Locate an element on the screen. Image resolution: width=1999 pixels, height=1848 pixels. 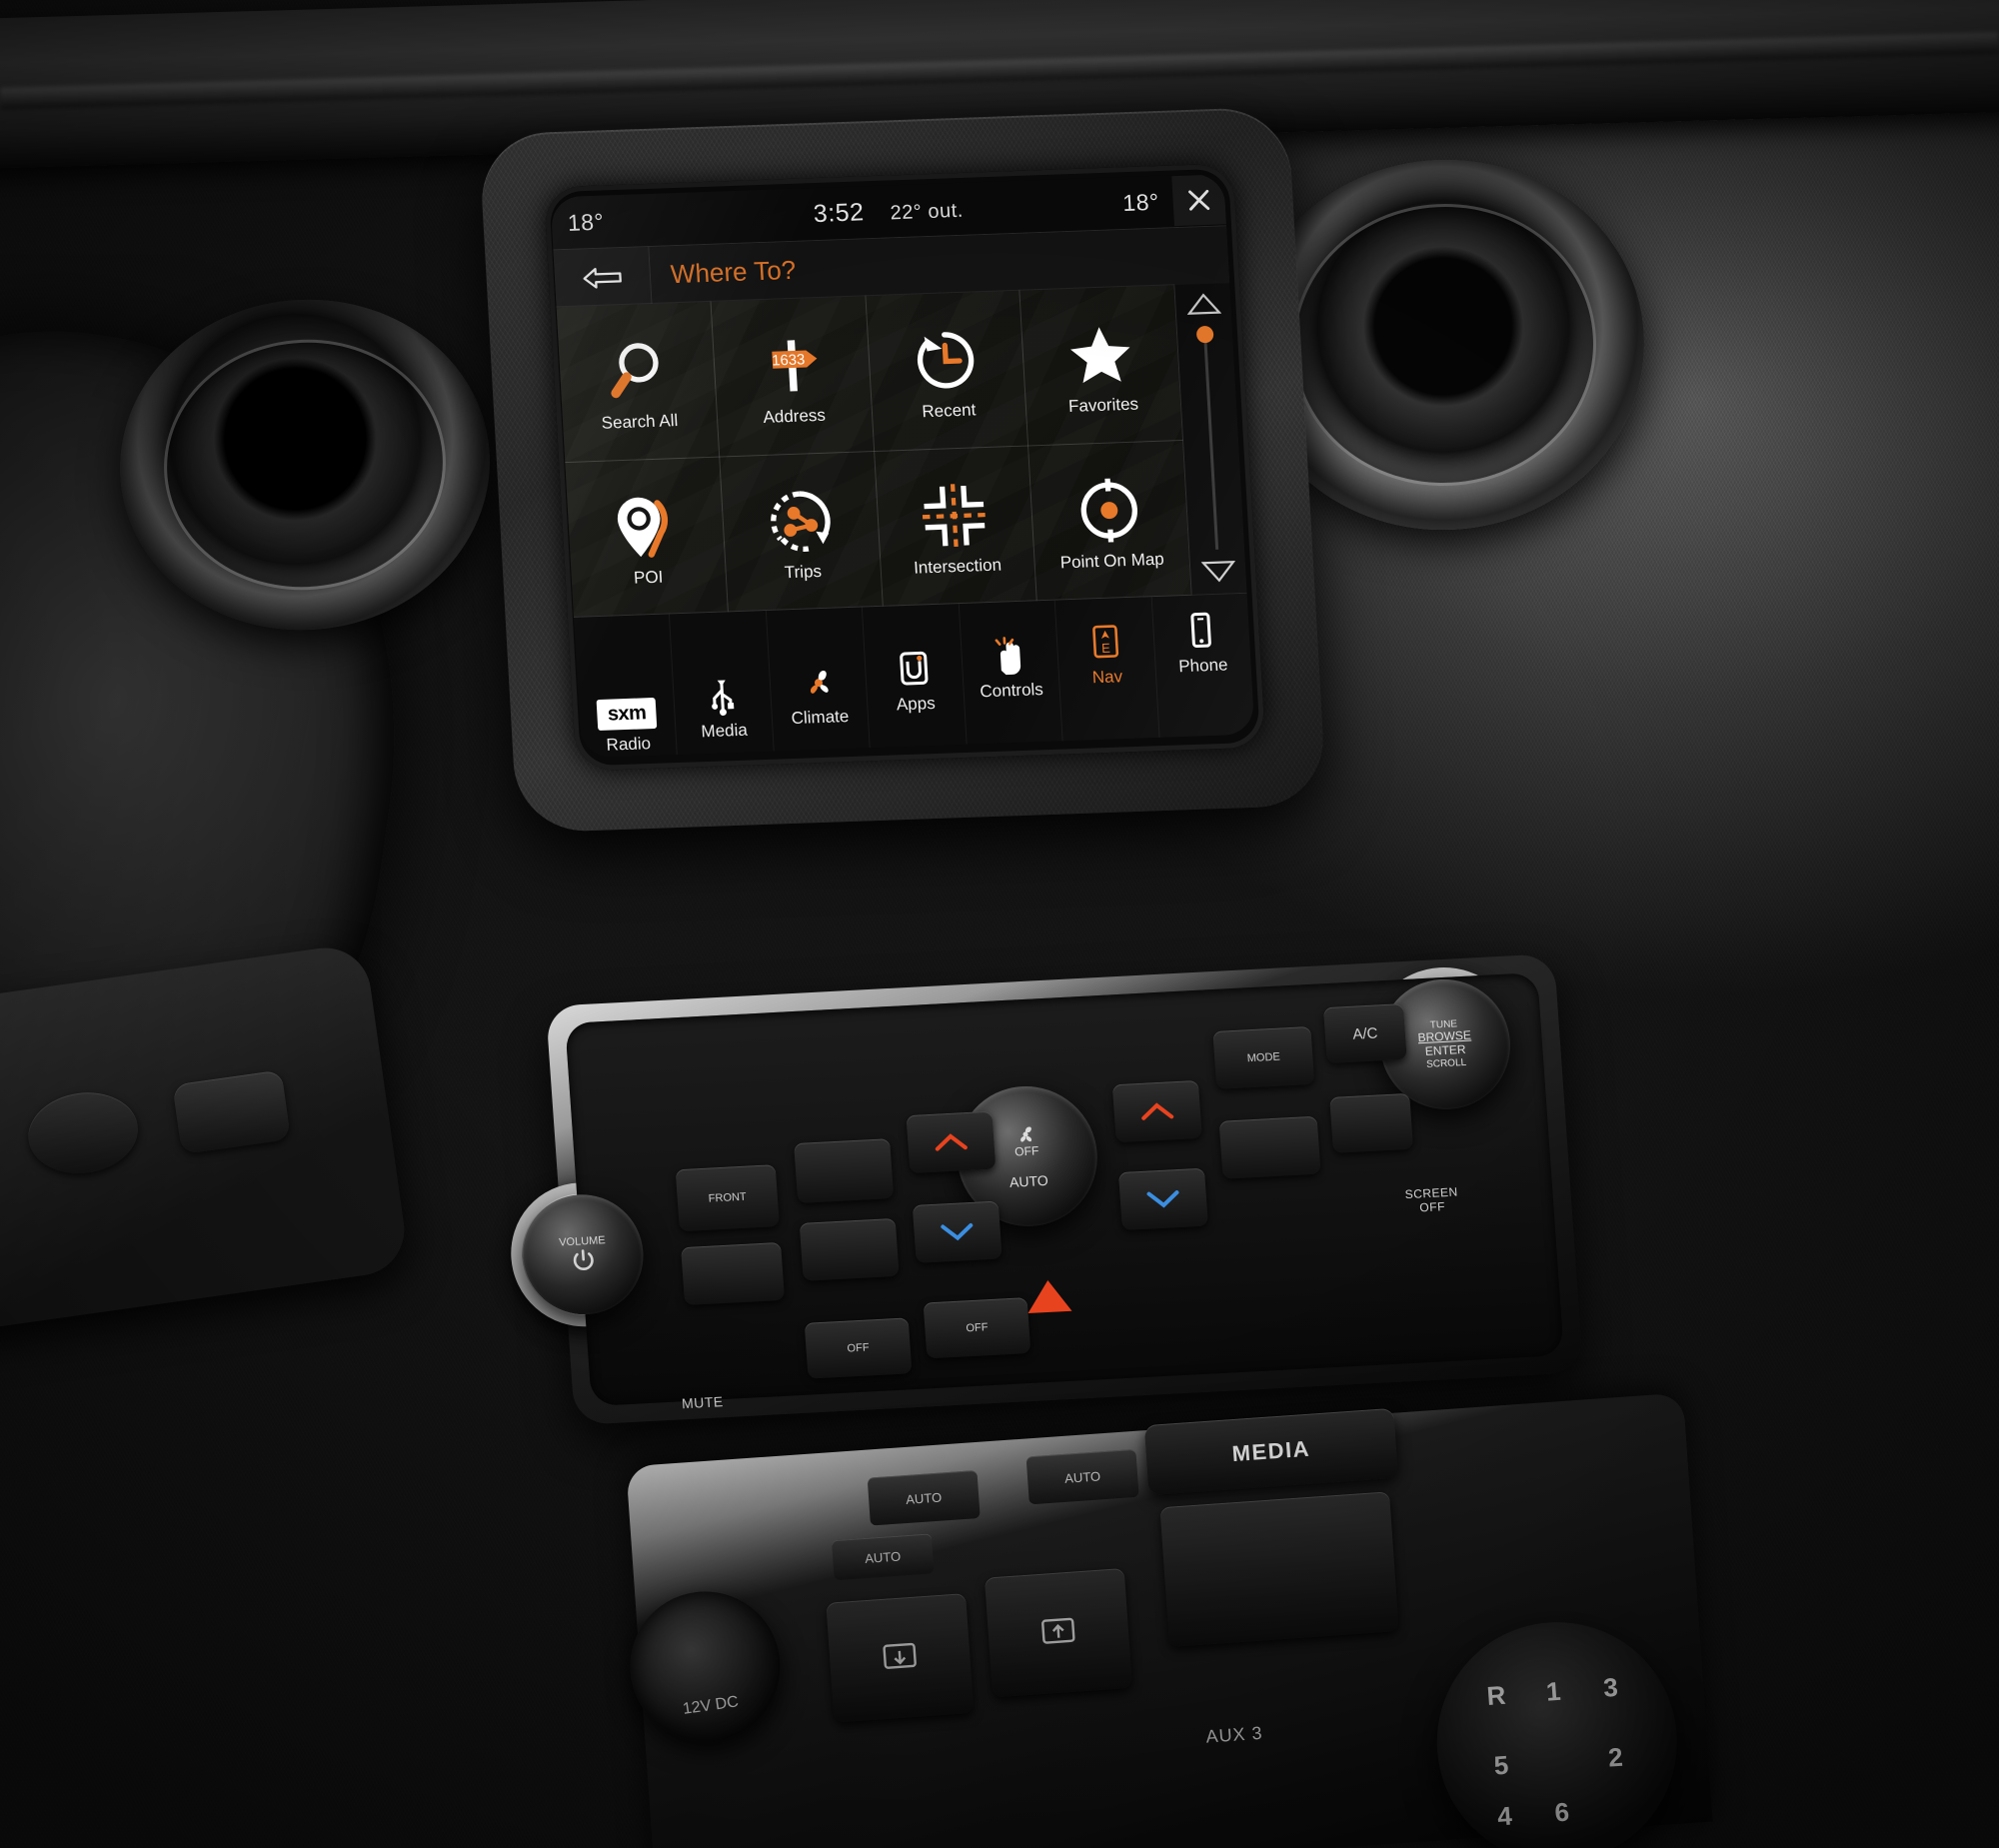
street-sign-icon: 1633 is located at coordinates (792, 366).